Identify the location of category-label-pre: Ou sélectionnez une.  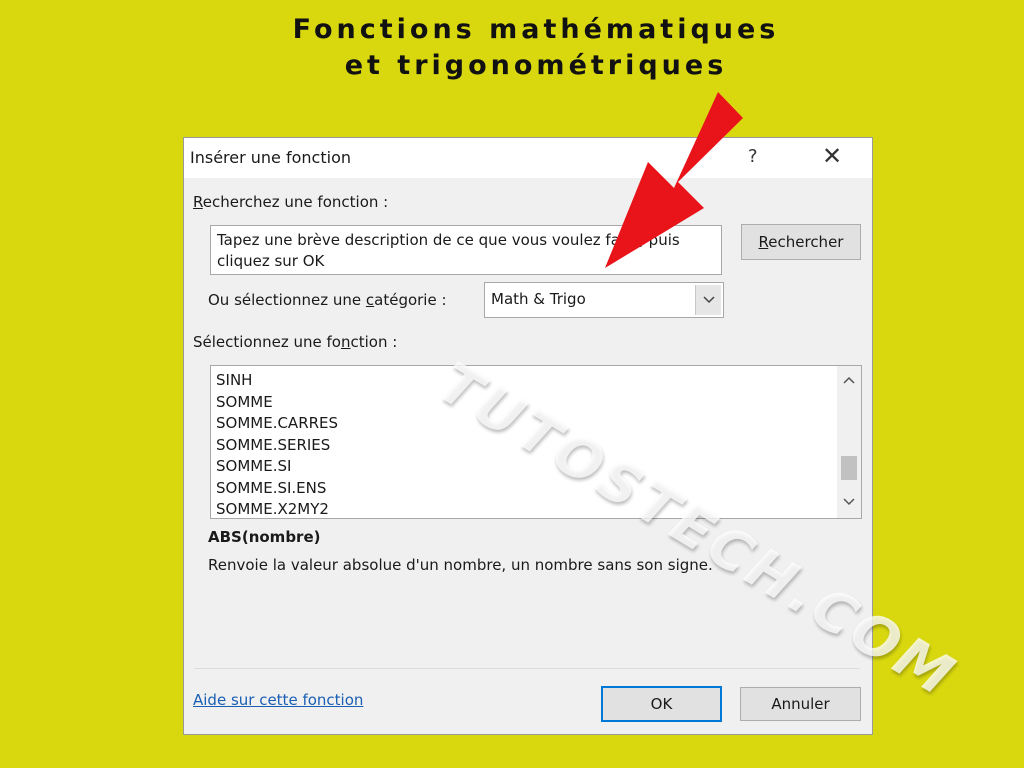
(287, 300).